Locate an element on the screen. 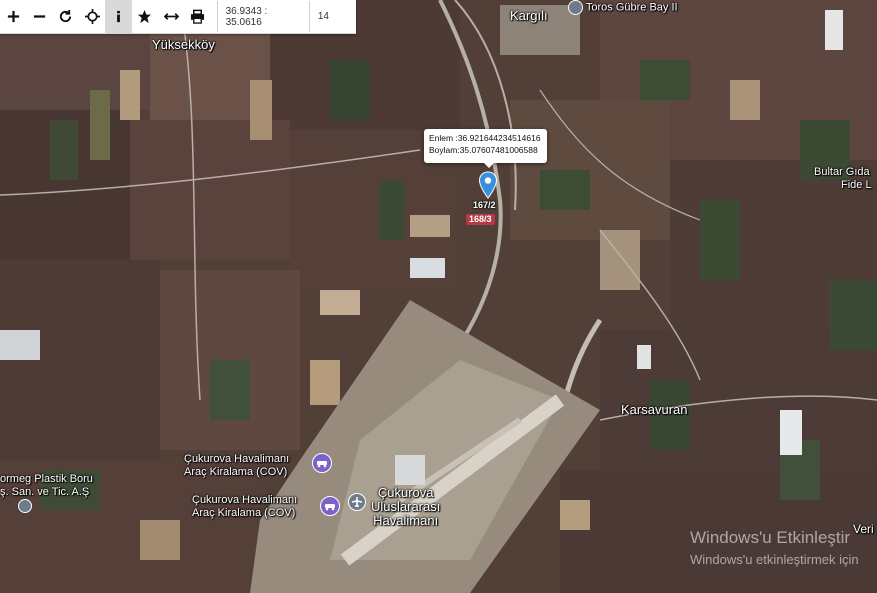  poi-plastic-line2: ş. San. ve Tic. A.Ş is located at coordinates (45, 492).